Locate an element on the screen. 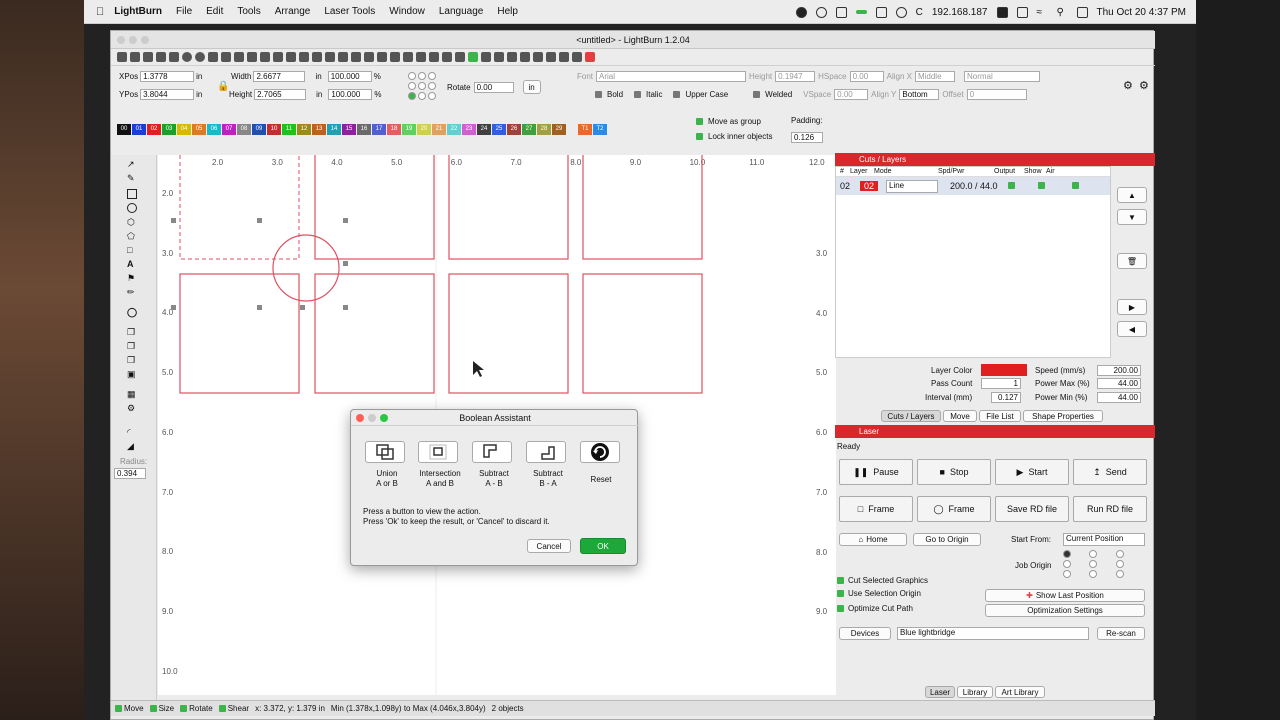  settings-icon is located at coordinates (200, 57).